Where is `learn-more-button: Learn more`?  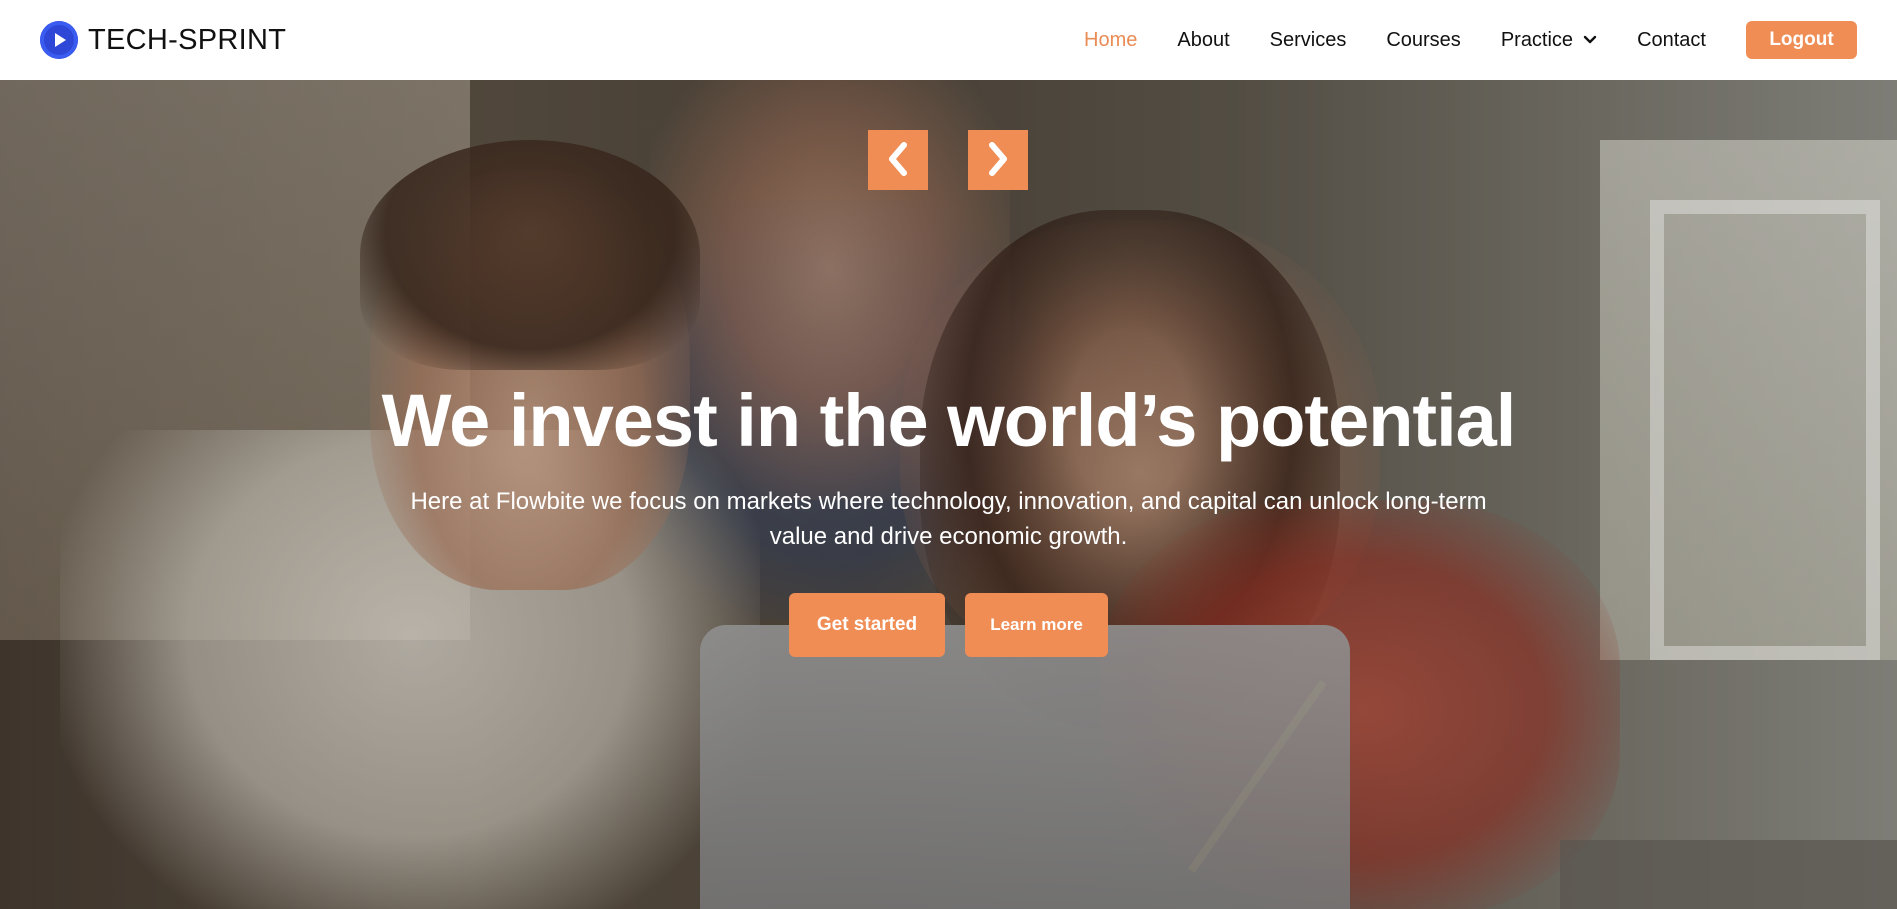 learn-more-button: Learn more is located at coordinates (1036, 624).